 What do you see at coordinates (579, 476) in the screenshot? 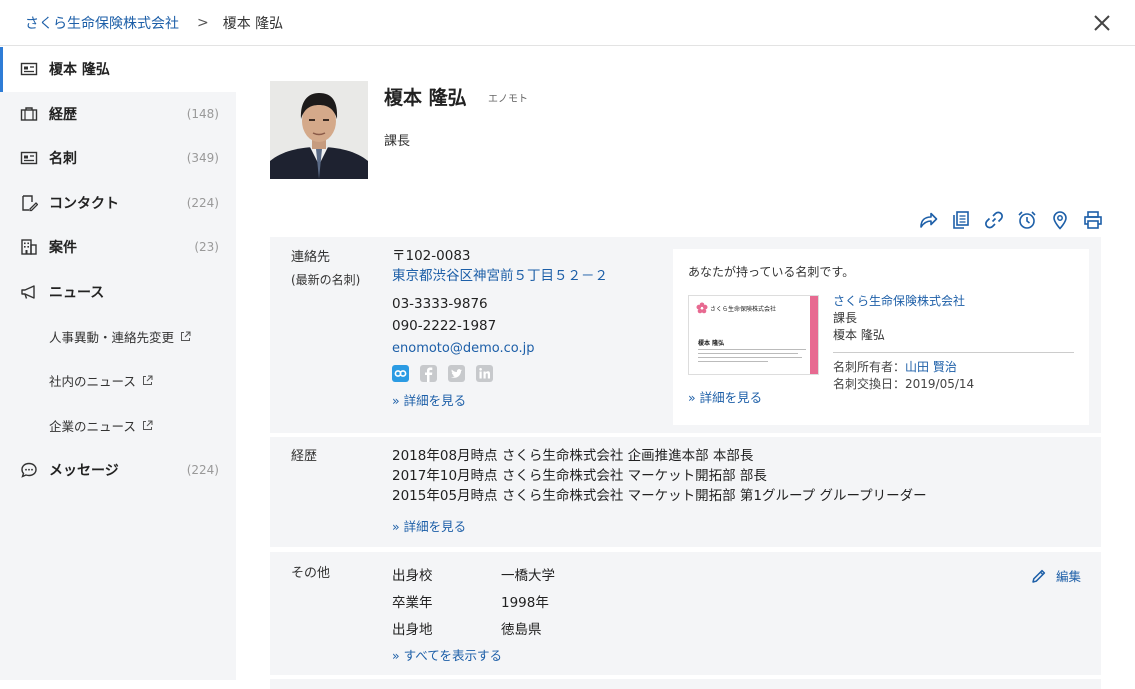
I see `career-entry: 2017年10月時点 さくら生命株式会社 マーケット開拓部 部長` at bounding box center [579, 476].